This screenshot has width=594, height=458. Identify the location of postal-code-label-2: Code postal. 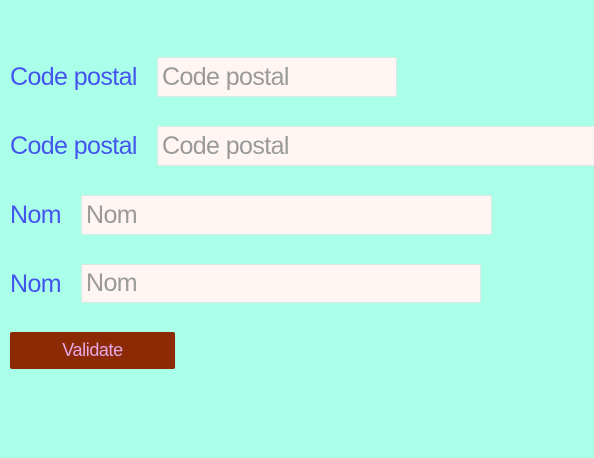
(73, 146).